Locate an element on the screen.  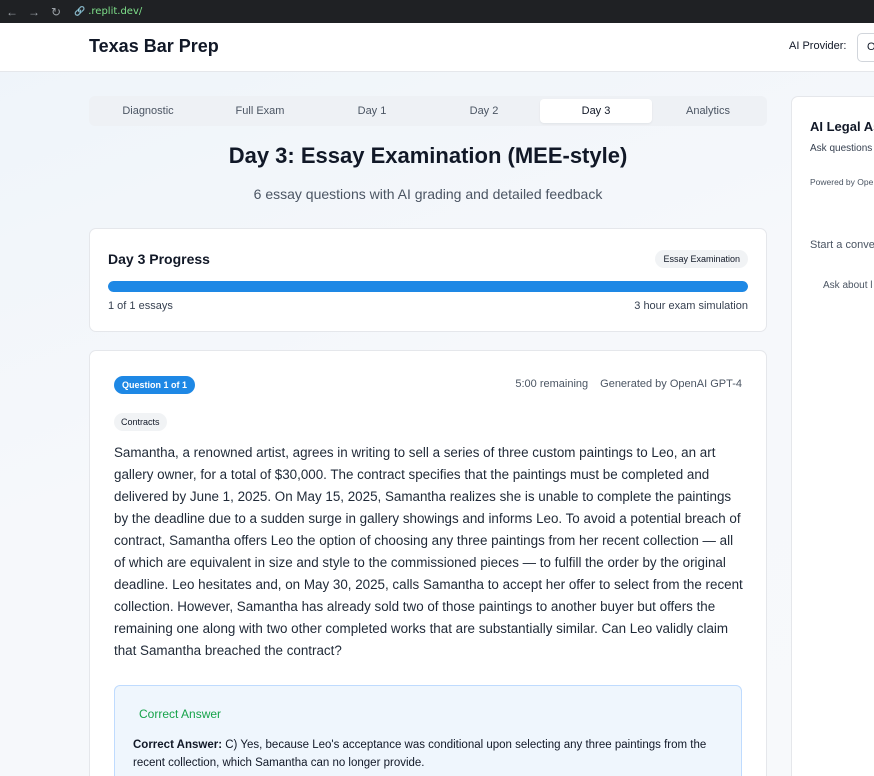
tab-day-3: Day 3 is located at coordinates (596, 111).